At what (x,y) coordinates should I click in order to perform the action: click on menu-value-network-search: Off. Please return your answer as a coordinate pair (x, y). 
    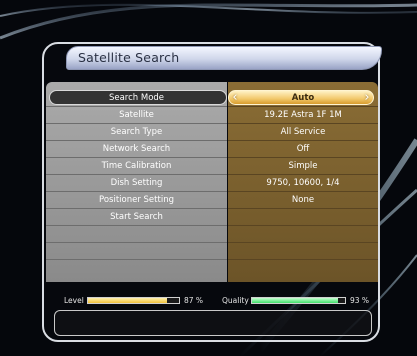
    Looking at the image, I should click on (303, 149).